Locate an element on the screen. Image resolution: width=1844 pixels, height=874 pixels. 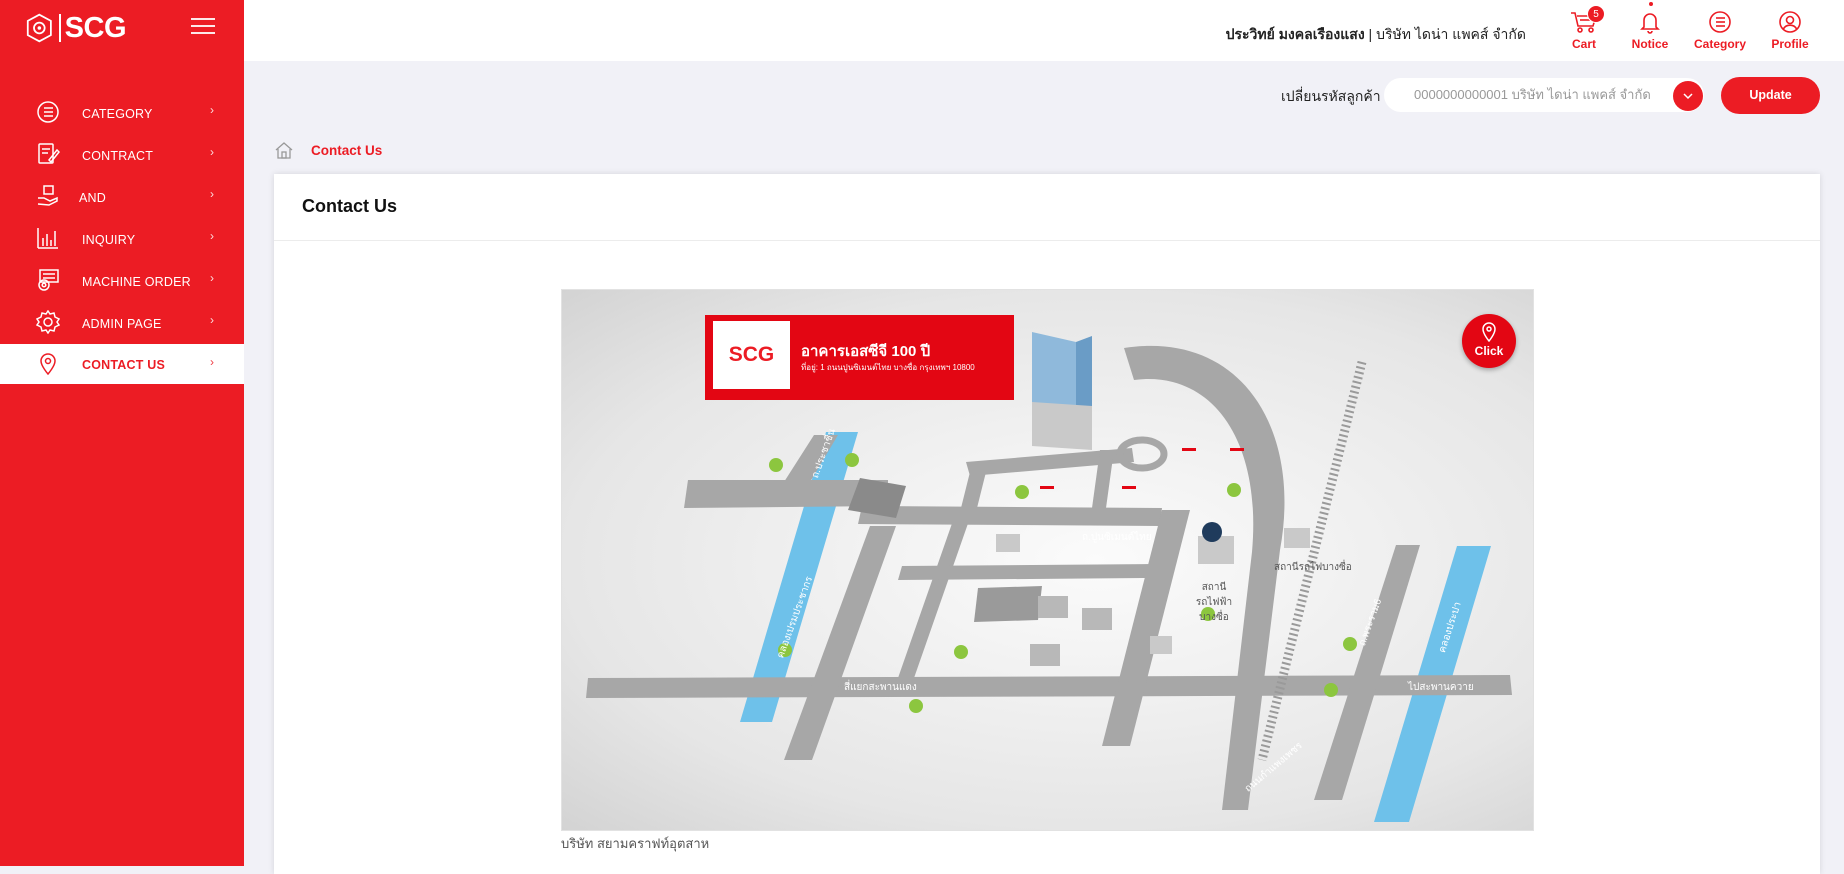
sidebar-item-category: CATEGORY › is located at coordinates (122, 113).